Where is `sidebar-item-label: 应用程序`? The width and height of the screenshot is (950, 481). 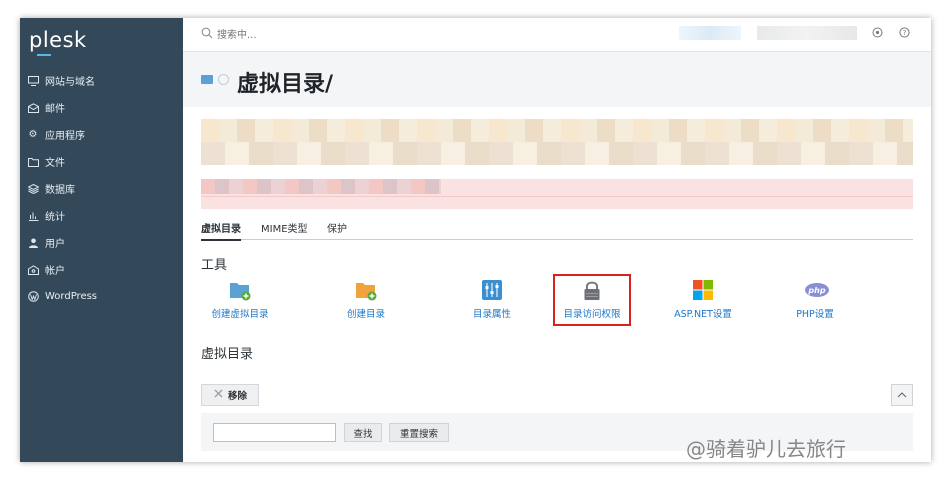
sidebar-item-label: 应用程序 is located at coordinates (65, 136).